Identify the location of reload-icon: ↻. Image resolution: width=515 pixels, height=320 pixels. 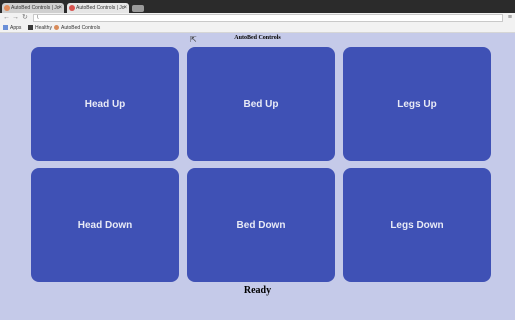
(25, 18).